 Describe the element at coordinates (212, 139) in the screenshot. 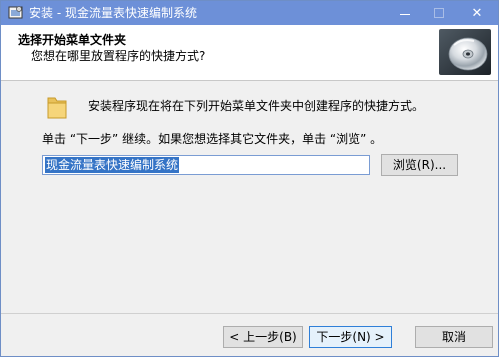

I see `instruction-text: 单击 “下一步” 继续。如果您想选择其它文件夹，单击 “浏览” 。` at that location.